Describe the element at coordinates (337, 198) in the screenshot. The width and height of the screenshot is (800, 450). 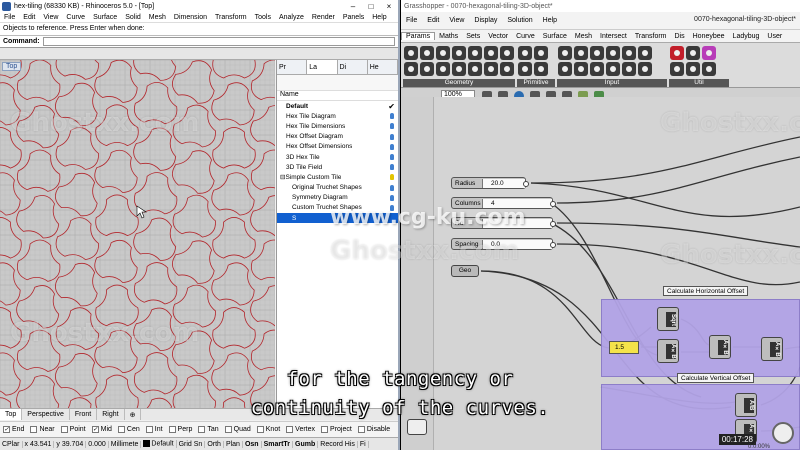
I see `layer-row: Symmetry Diagram` at that location.